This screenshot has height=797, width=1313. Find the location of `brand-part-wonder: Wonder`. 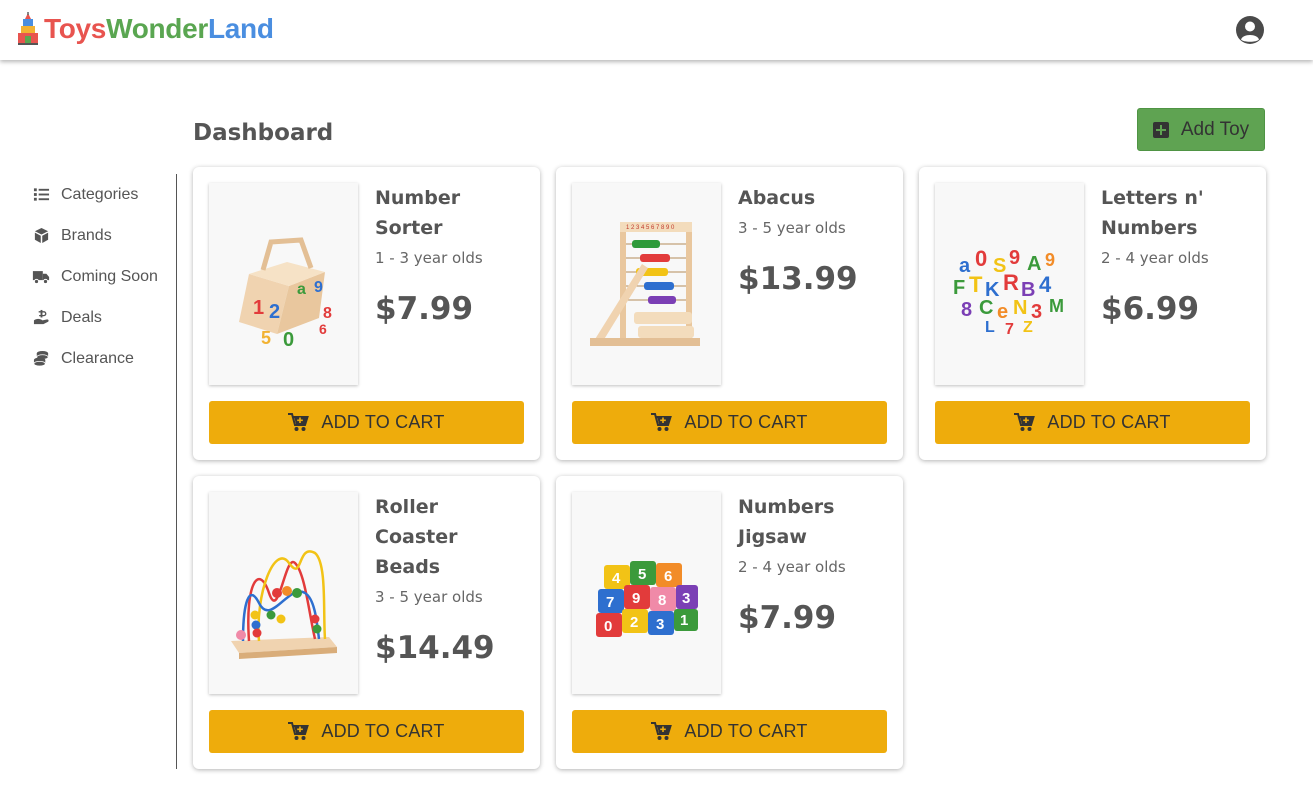

brand-part-wonder: Wonder is located at coordinates (157, 28).